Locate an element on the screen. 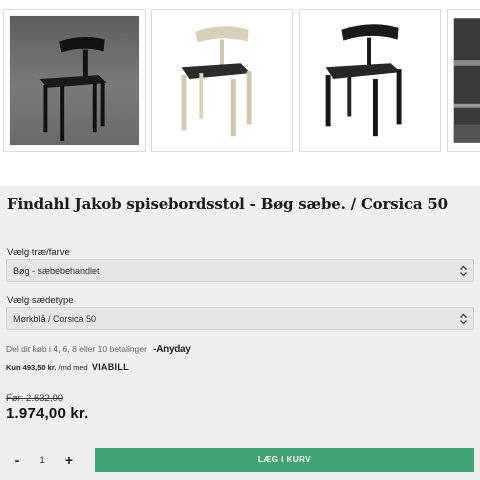 Image resolution: width=480 pixels, height=480 pixels. old-price: Før: 2.632,00 is located at coordinates (35, 398).